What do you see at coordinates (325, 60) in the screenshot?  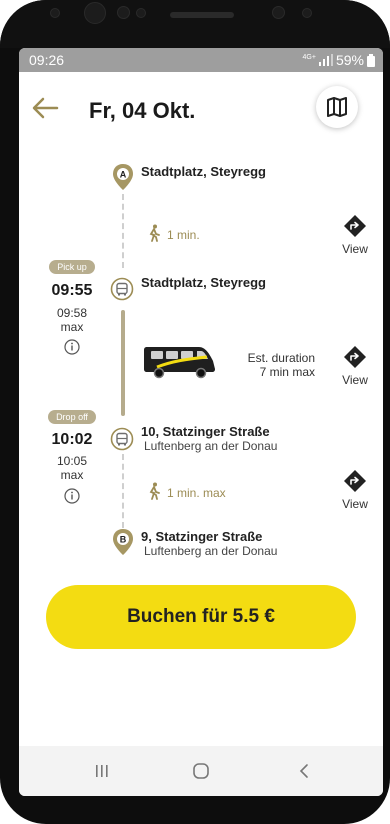 I see `signal-icon` at bounding box center [325, 60].